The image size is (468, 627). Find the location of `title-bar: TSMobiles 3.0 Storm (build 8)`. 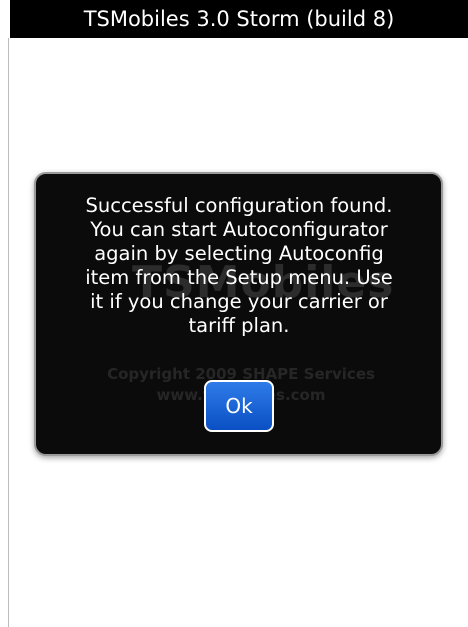

title-bar: TSMobiles 3.0 Storm (build 8) is located at coordinates (239, 19).